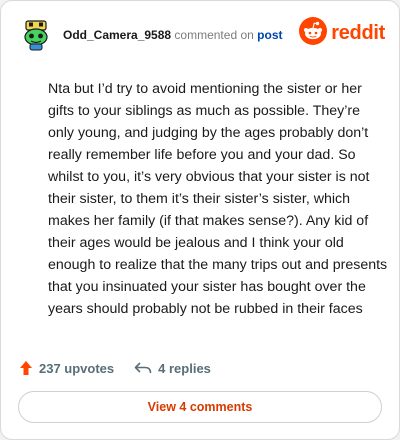  Describe the element at coordinates (358, 32) in the screenshot. I see `reddit-wordmark: reddit` at that location.